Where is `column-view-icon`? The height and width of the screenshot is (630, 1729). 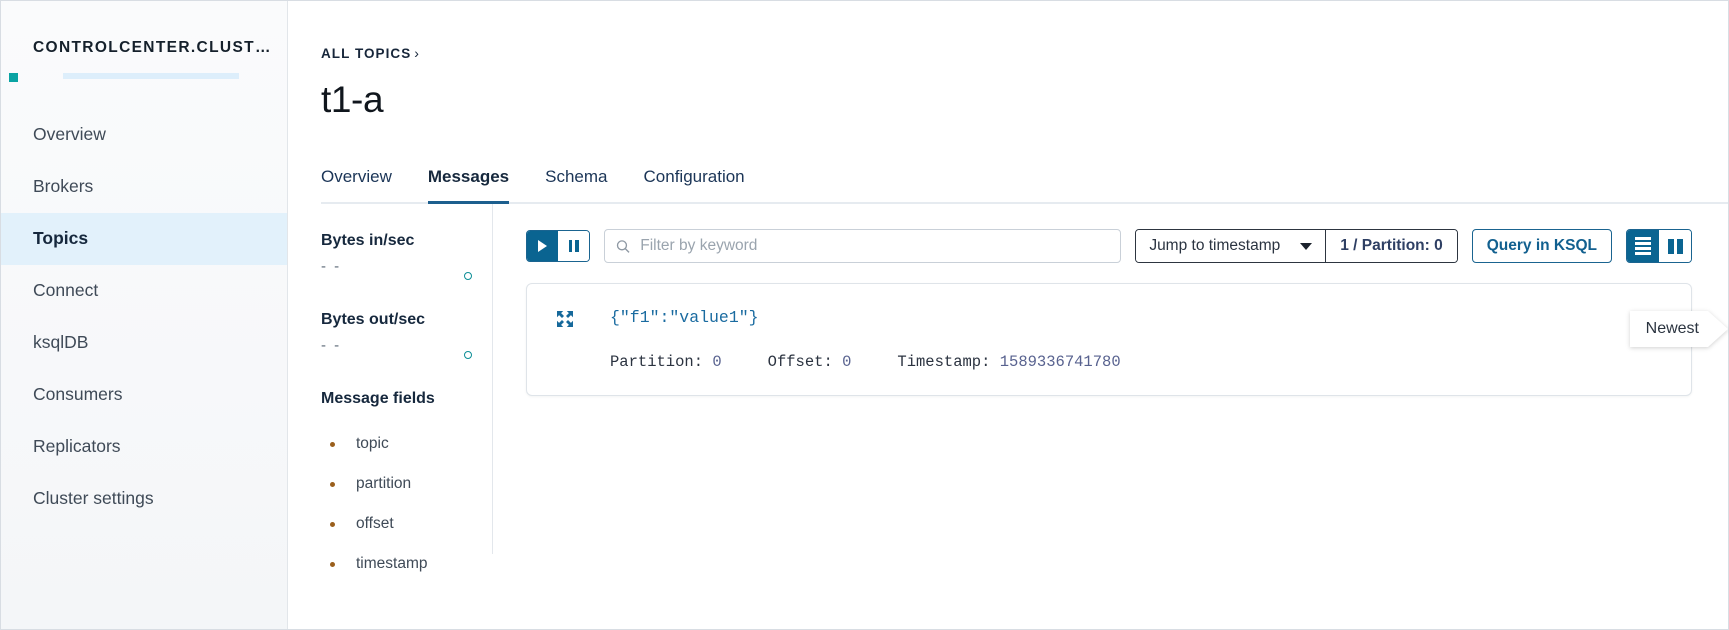
column-view-icon is located at coordinates (1675, 246).